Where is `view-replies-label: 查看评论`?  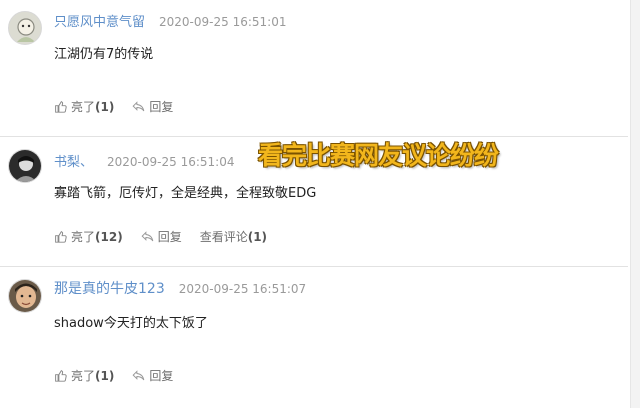
view-replies-label: 查看评论 is located at coordinates (223, 237).